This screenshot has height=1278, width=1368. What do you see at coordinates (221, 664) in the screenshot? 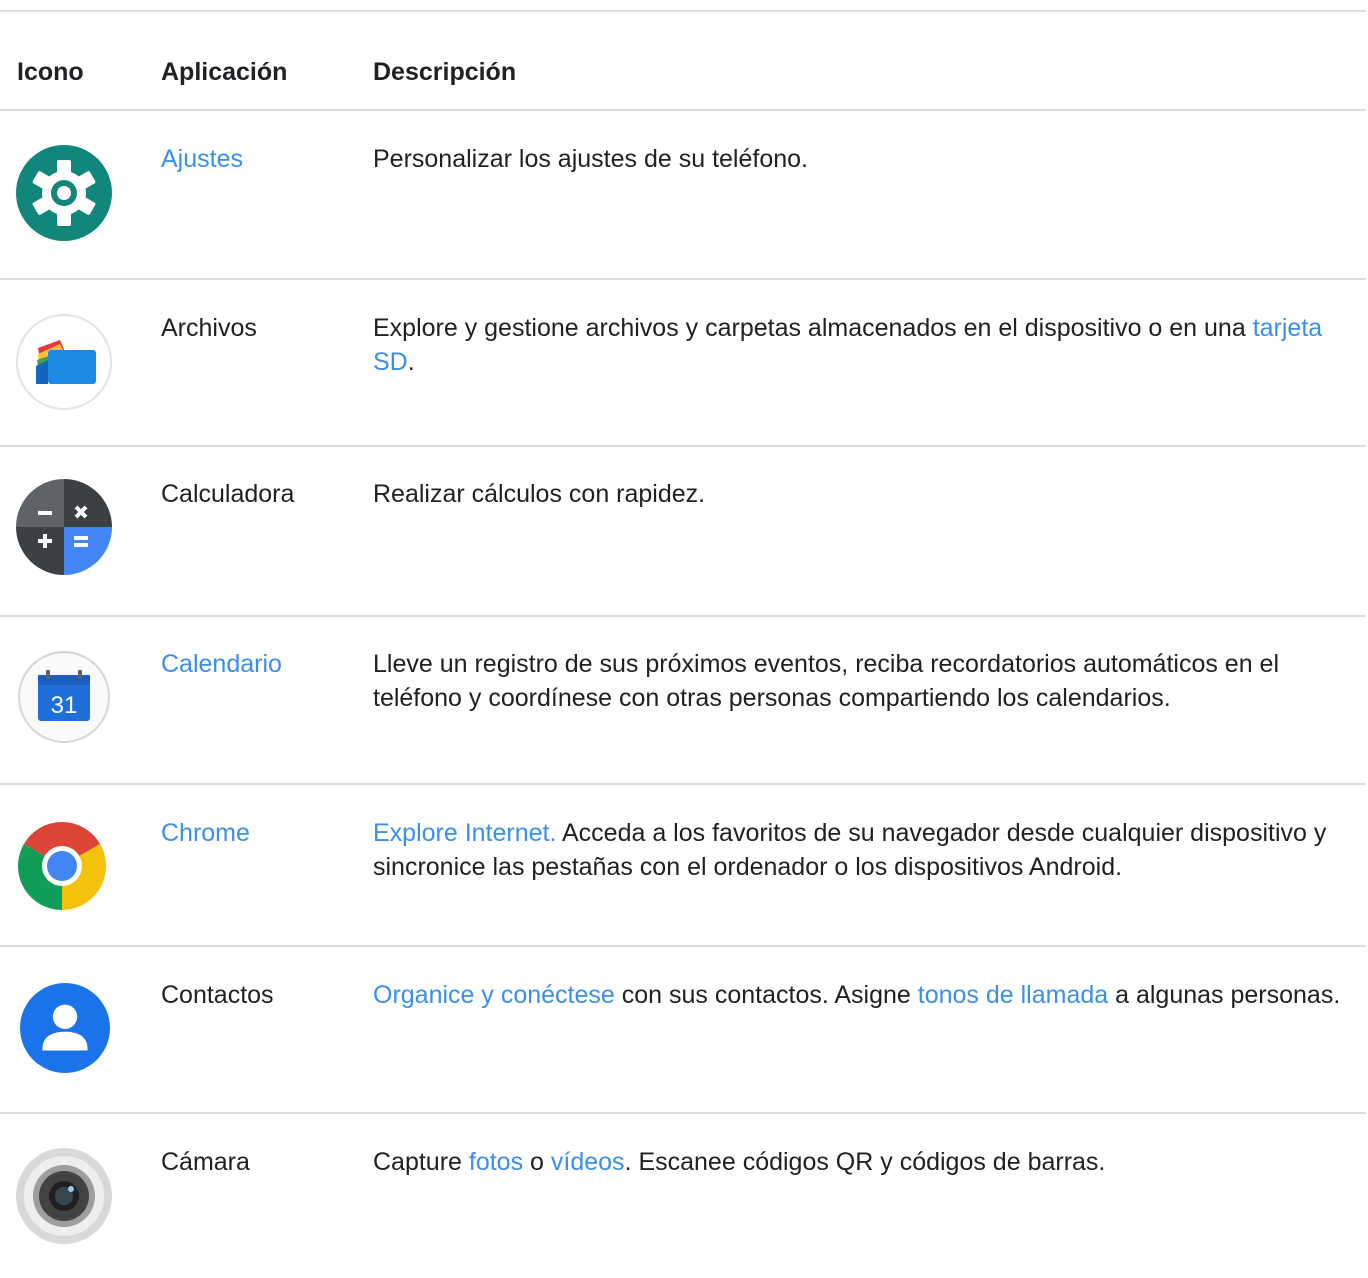
I see `app-link-calendario: Calendario` at bounding box center [221, 664].